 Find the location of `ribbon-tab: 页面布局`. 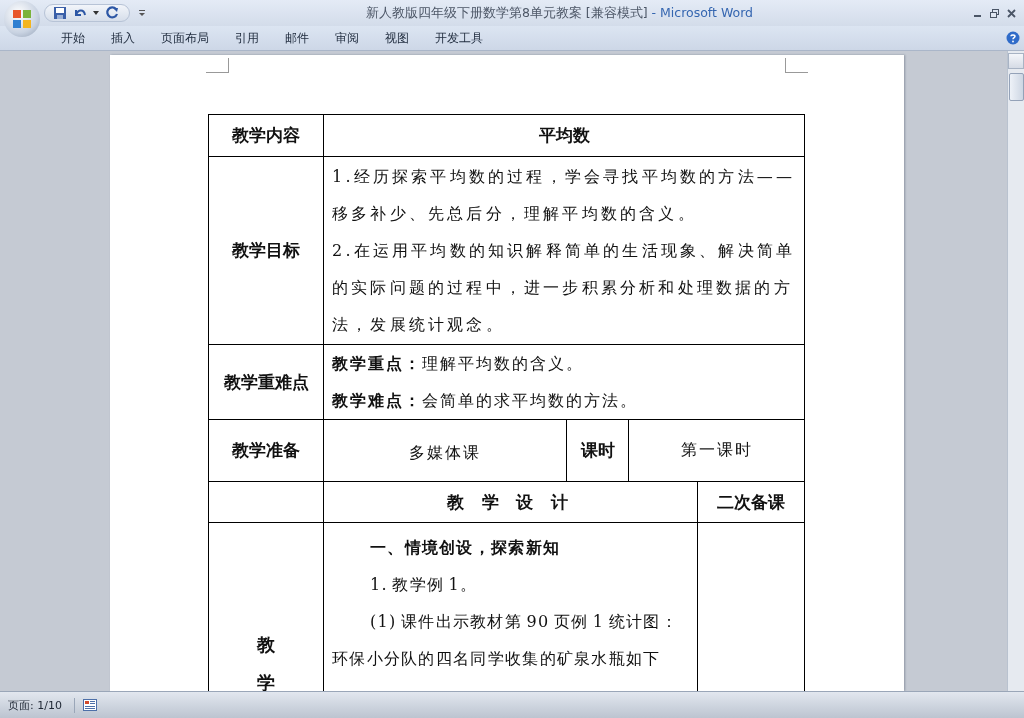

ribbon-tab: 页面布局 is located at coordinates (185, 38).